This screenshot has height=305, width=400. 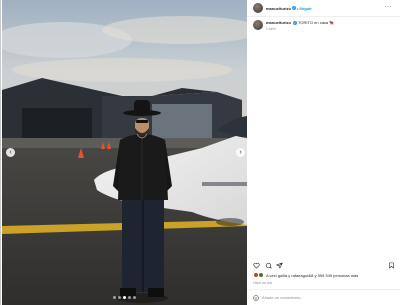 What do you see at coordinates (389, 7) in the screenshot?
I see `more-options-icon: ···` at bounding box center [389, 7].